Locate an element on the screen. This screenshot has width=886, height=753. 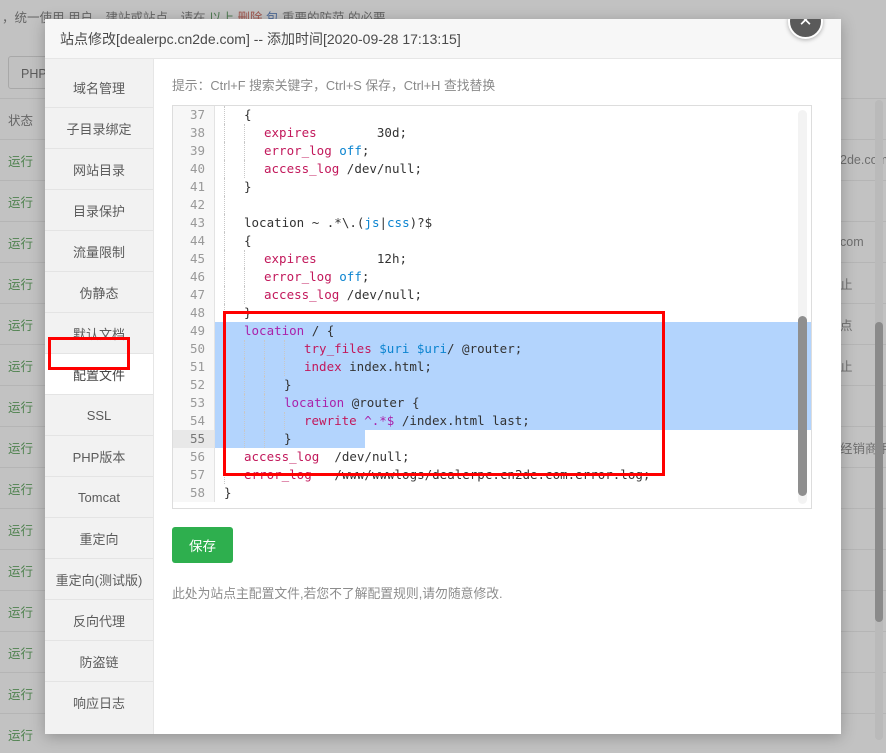
sidebar-item-1: 子目录绑定 is located at coordinates (99, 128).